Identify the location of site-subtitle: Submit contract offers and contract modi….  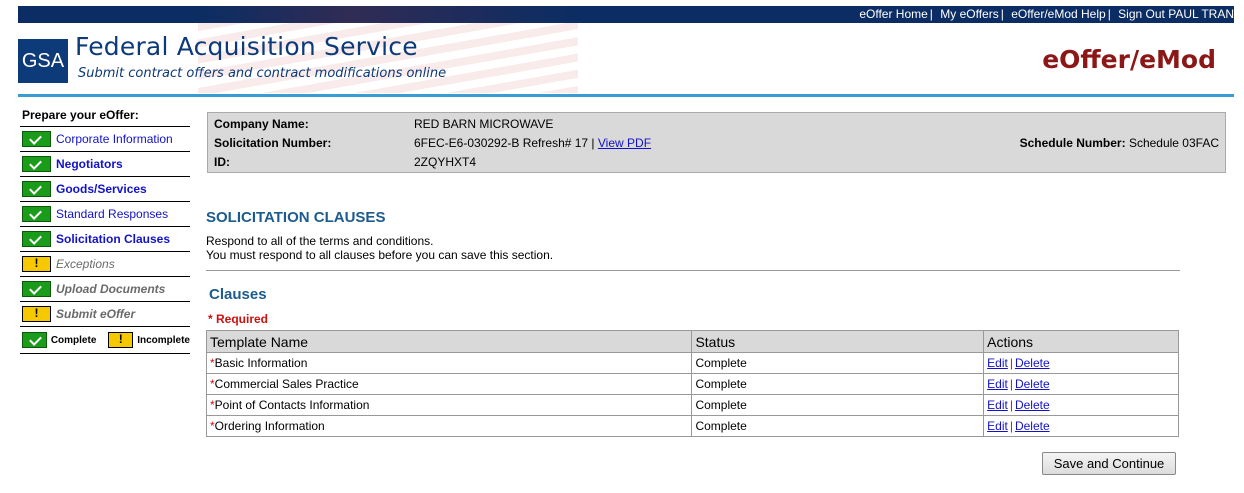
(262, 73).